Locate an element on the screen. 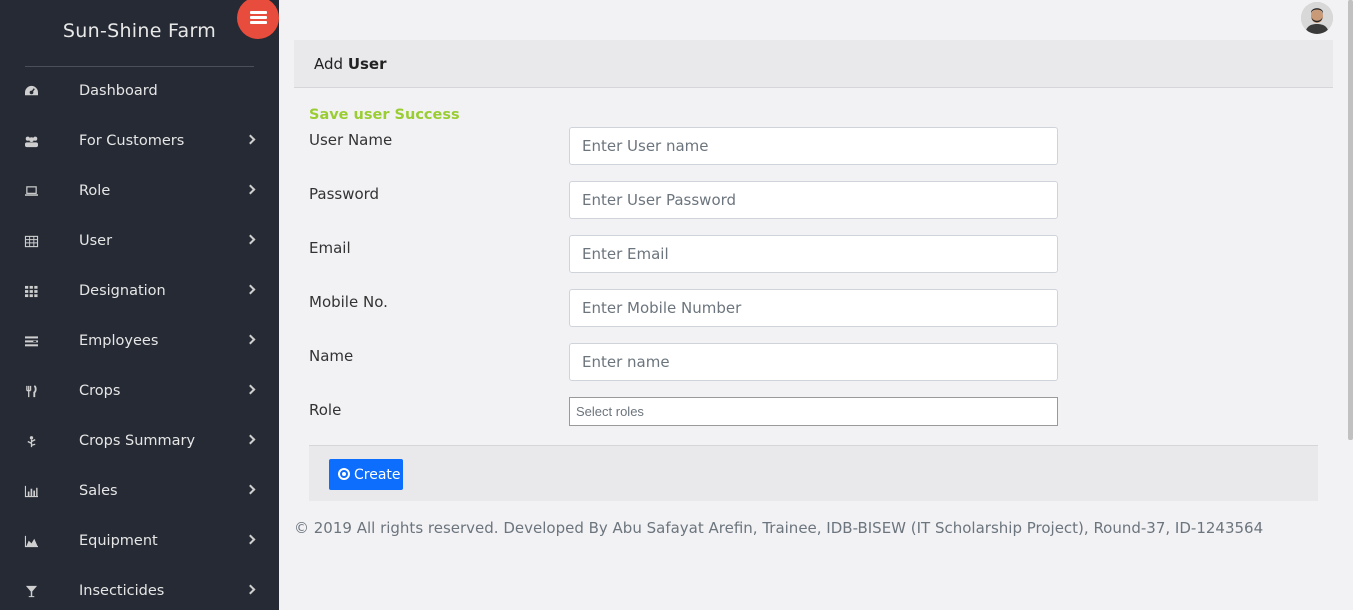 This screenshot has width=1353, height=610. avatar-image is located at coordinates (1317, 18).